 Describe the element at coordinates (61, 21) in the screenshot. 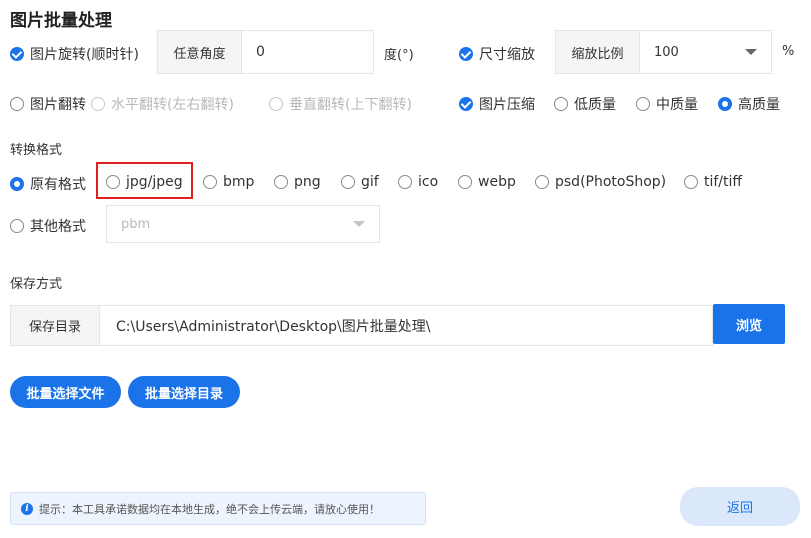

I see `page-title: 图片批量处理` at that location.